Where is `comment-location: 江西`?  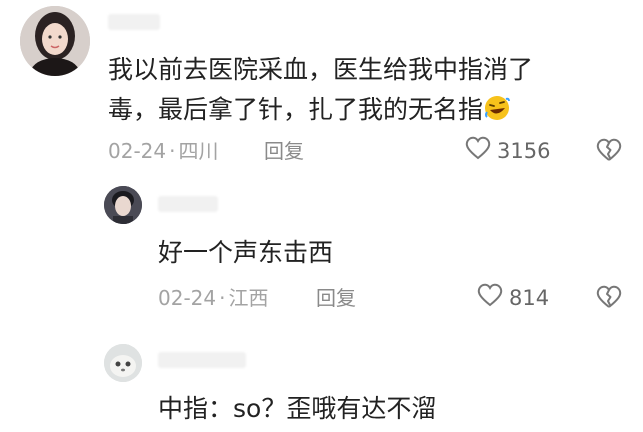 comment-location: 江西 is located at coordinates (248, 298).